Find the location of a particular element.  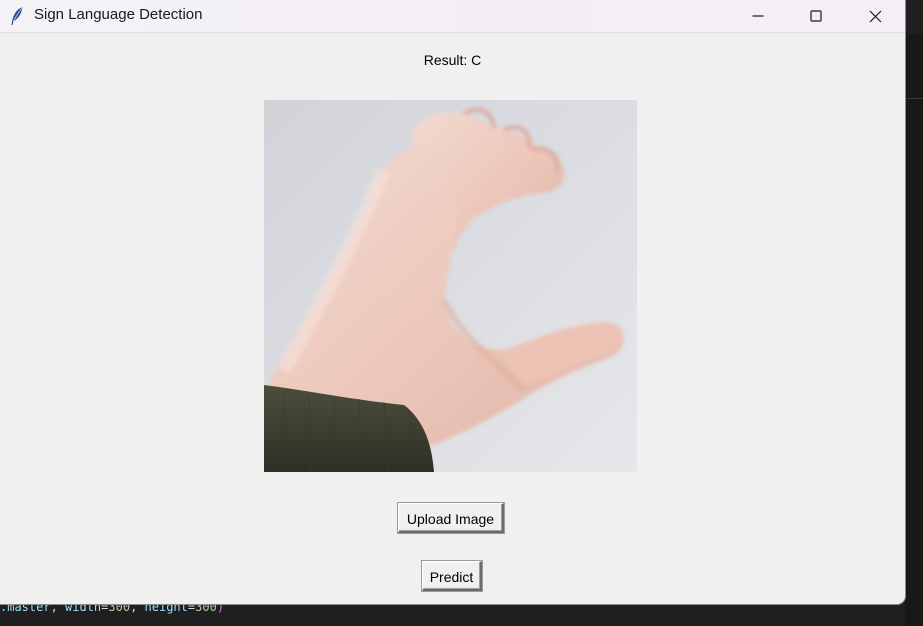

background-editor-strip is located at coordinates (914, 330).